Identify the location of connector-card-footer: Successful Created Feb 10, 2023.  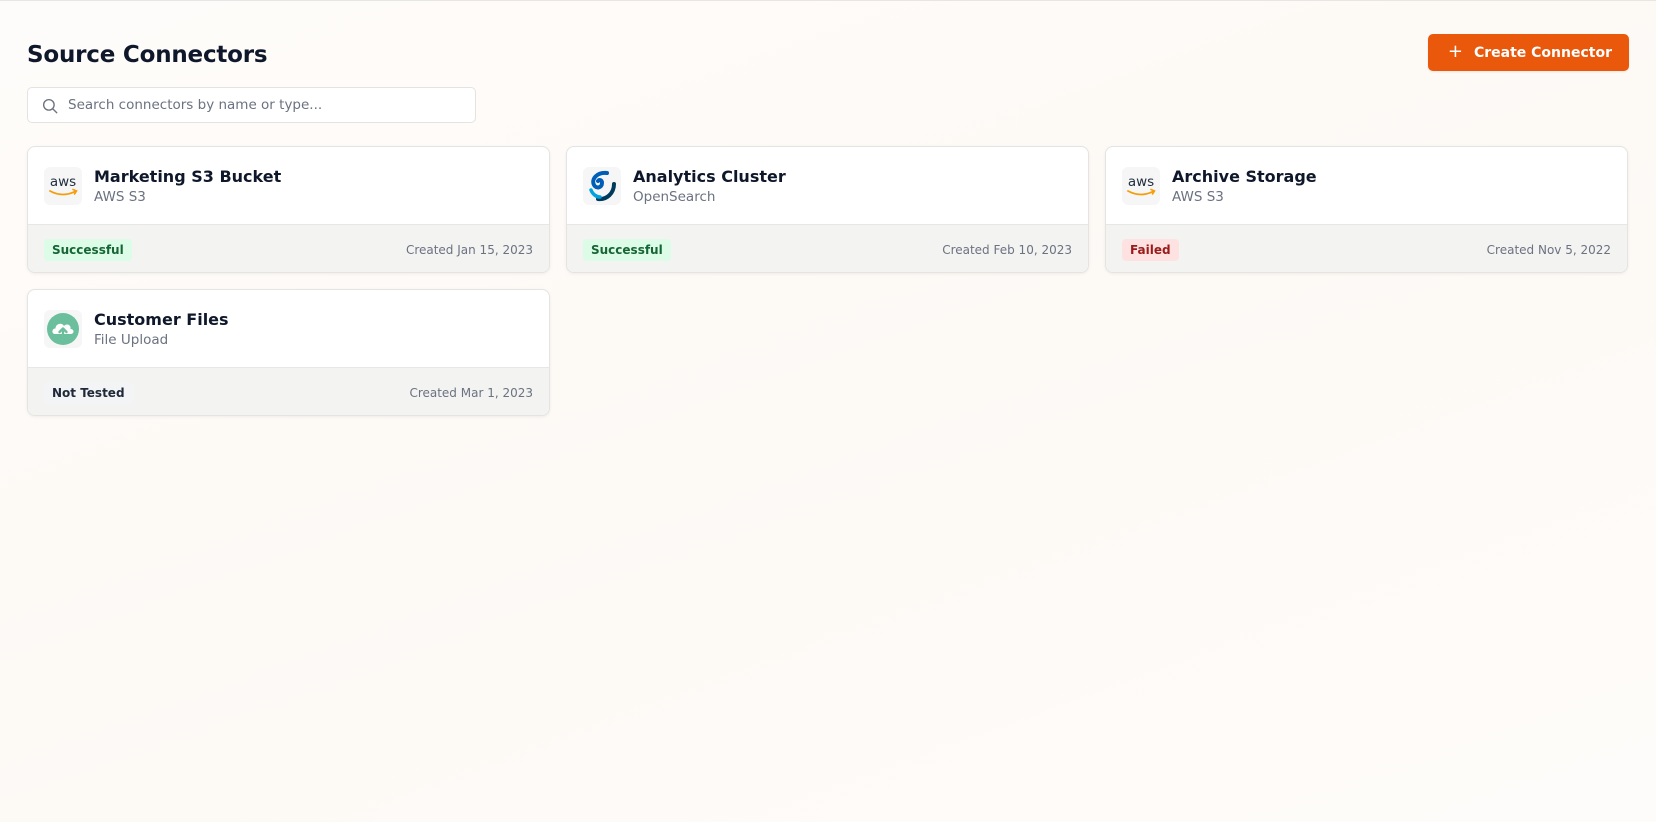
(827, 248).